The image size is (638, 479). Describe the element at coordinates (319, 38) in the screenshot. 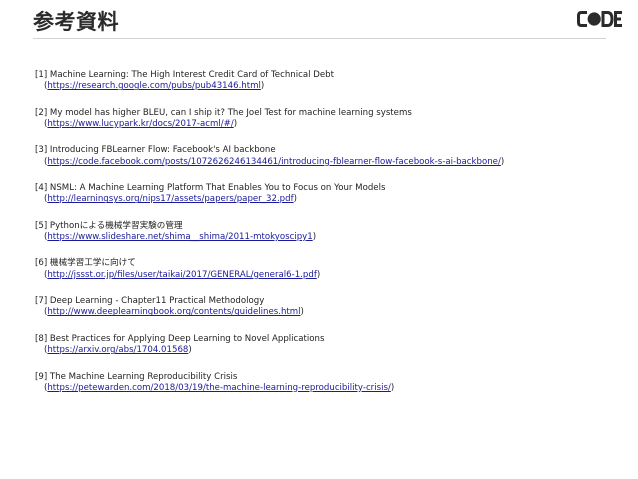

I see `header-divider` at that location.